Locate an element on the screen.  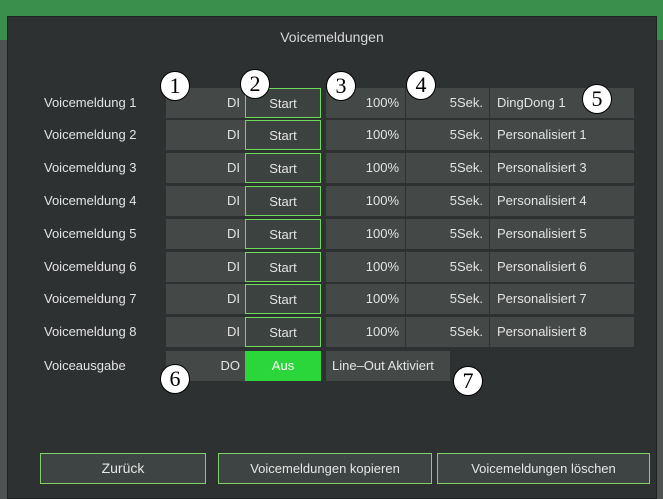
row-label-8: Voicemeldung 8 is located at coordinates (90, 331).